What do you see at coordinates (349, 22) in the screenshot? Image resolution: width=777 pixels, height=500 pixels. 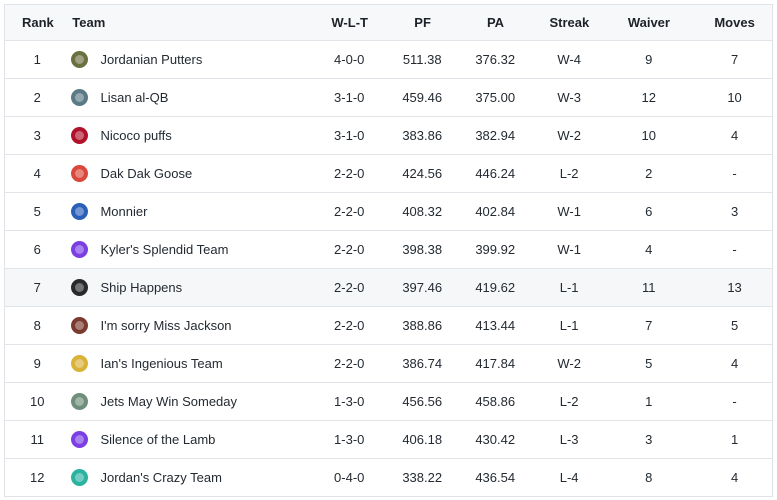 I see `column-header-wlt: W-L-T` at bounding box center [349, 22].